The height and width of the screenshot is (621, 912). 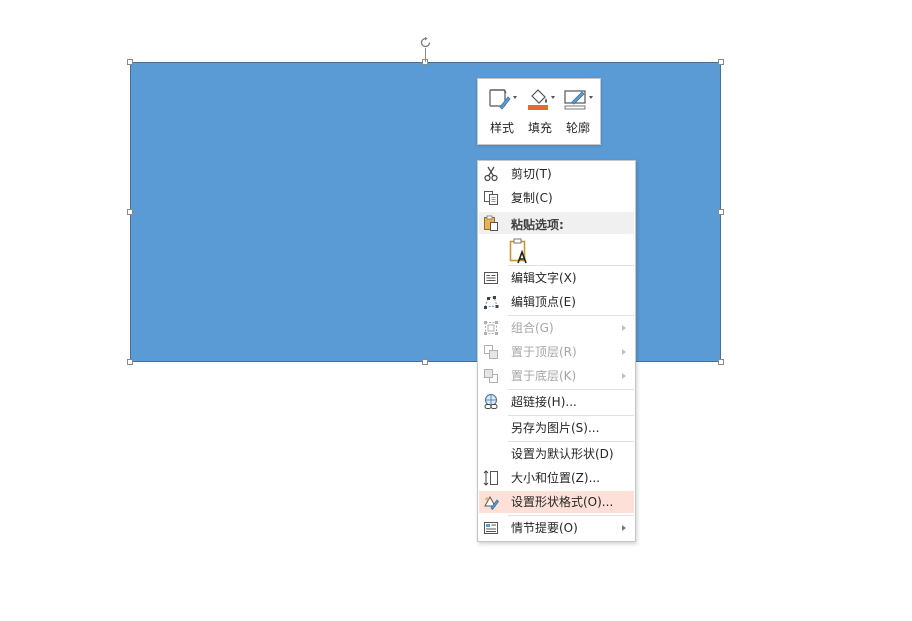 I want to click on paste-text-only-icon, so click(x=518, y=251).